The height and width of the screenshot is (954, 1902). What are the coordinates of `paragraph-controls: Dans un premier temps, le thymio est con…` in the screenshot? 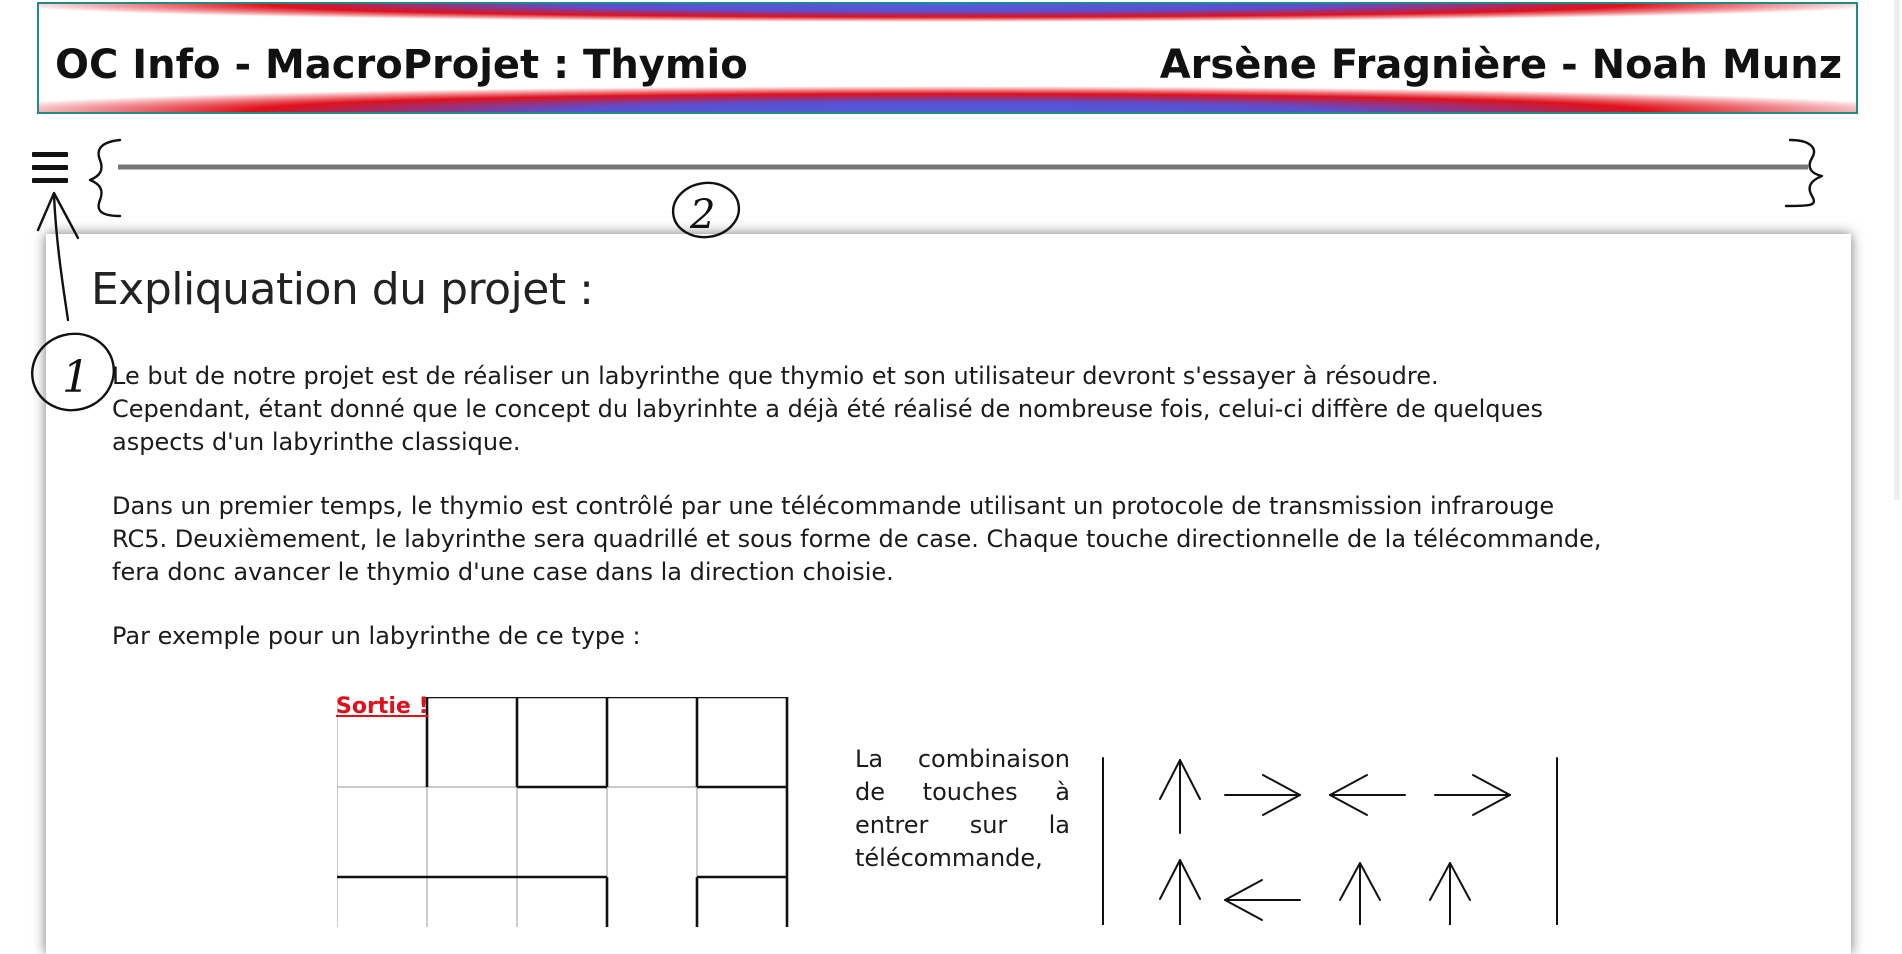 It's located at (857, 539).